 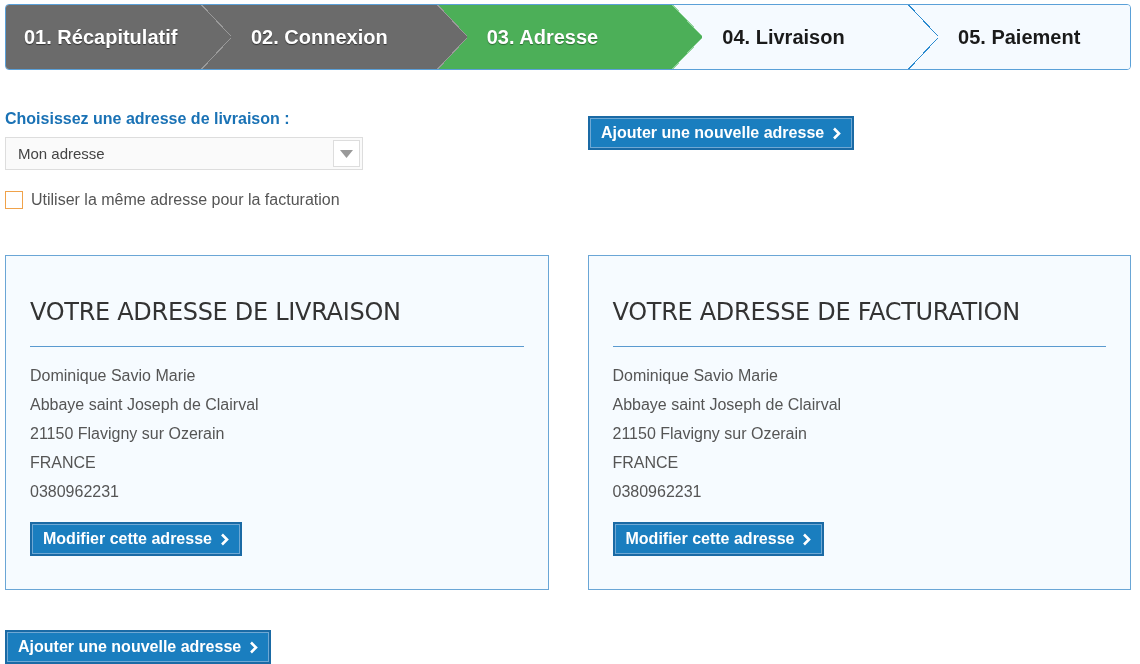 What do you see at coordinates (1019, 37) in the screenshot?
I see `checkout-step: 05. Paiement` at bounding box center [1019, 37].